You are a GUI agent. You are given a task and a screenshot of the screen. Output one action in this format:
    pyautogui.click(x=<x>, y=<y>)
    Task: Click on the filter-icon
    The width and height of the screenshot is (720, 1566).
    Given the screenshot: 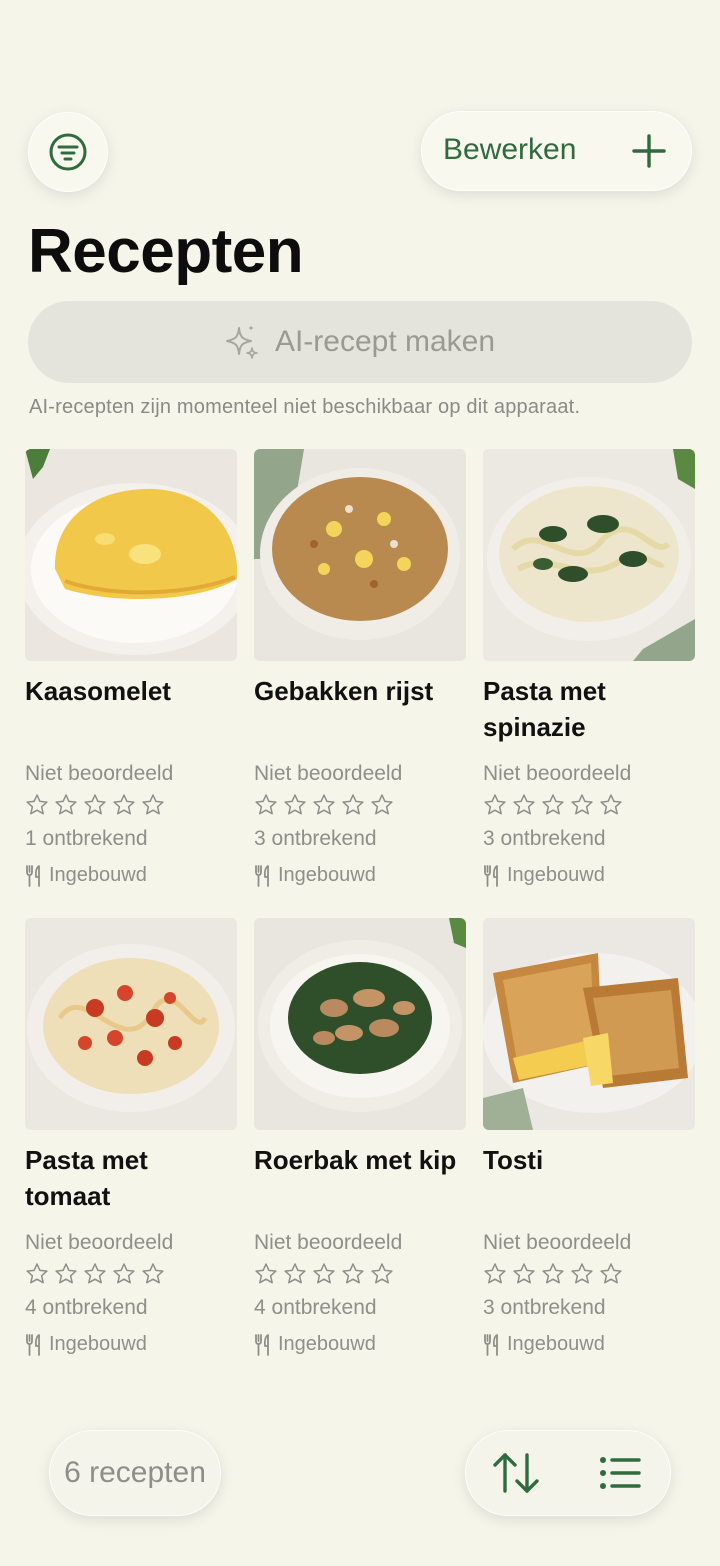 What is the action you would take?
    pyautogui.click(x=68, y=152)
    